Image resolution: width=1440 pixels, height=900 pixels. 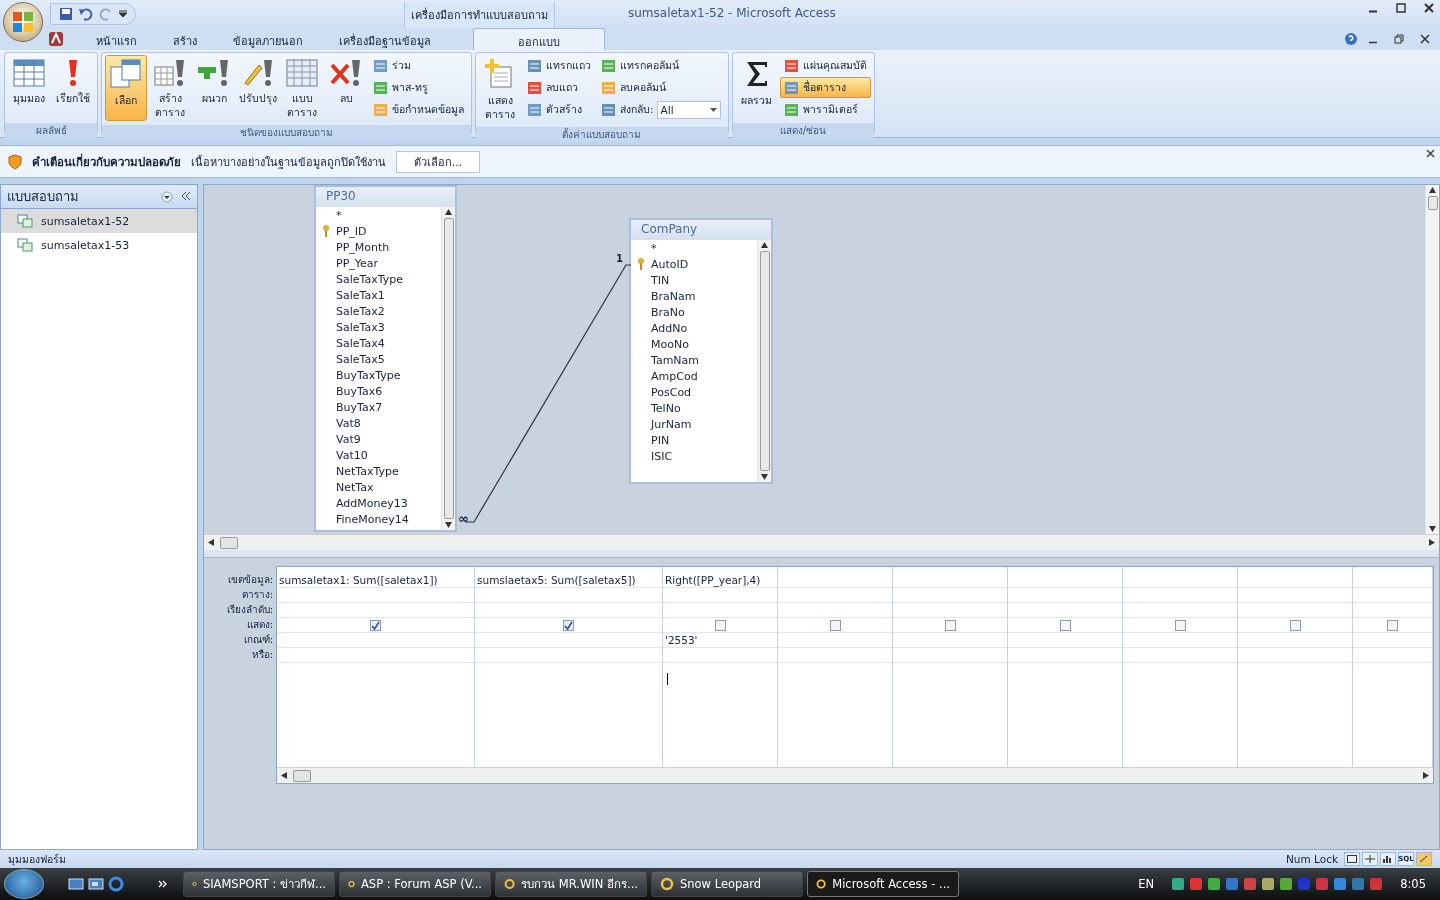 I want to click on field-name: AutoID, so click(x=670, y=264).